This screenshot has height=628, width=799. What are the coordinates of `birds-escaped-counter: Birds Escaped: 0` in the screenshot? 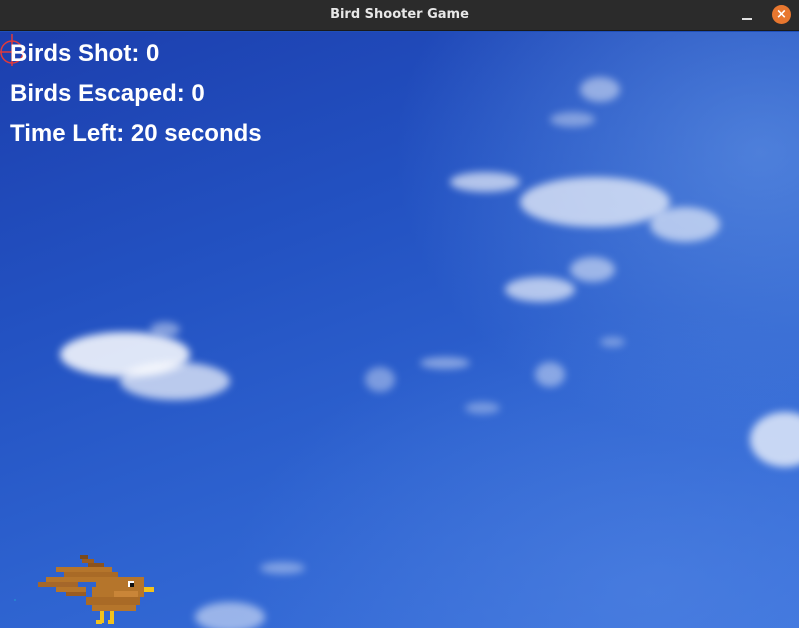 It's located at (107, 93).